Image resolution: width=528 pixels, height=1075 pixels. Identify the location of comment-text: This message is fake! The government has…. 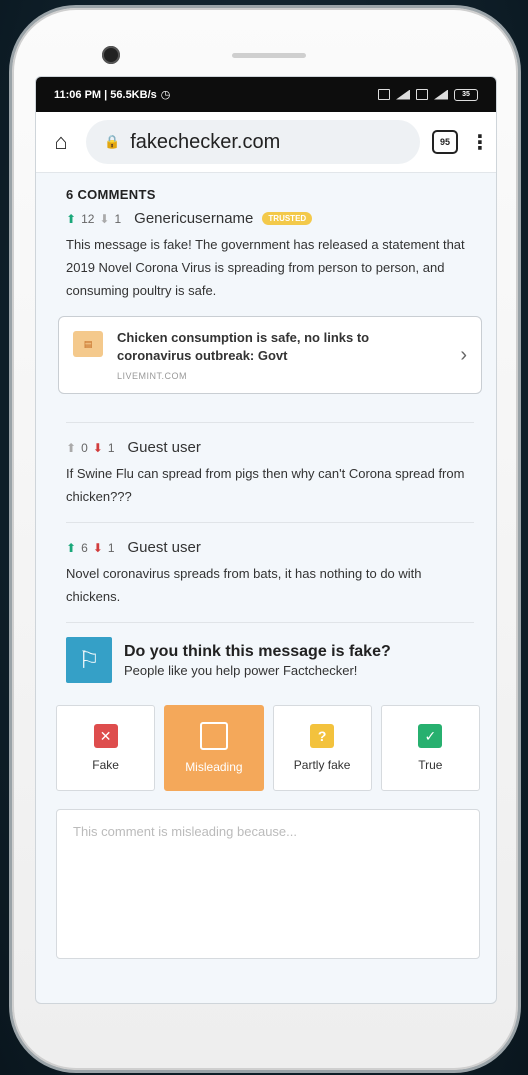
(265, 267).